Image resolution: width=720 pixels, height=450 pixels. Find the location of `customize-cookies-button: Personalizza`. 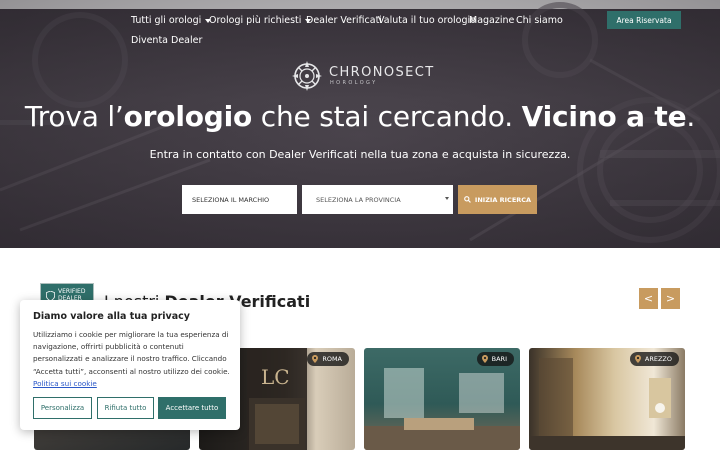

customize-cookies-button: Personalizza is located at coordinates (62, 408).